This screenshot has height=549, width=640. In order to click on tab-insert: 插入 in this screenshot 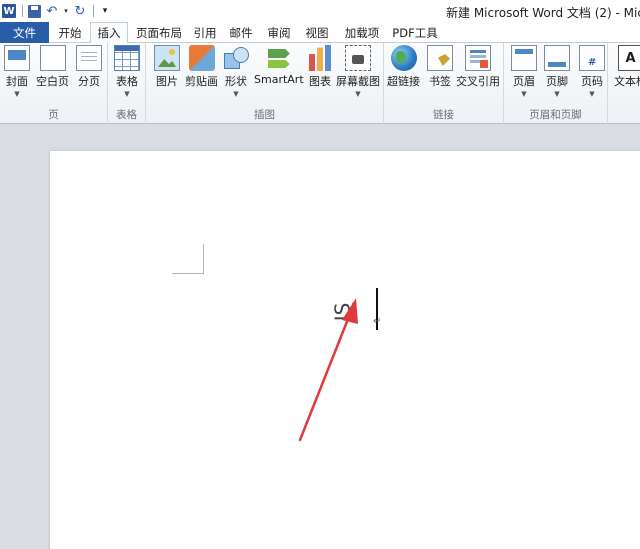, I will do `click(109, 33)`.